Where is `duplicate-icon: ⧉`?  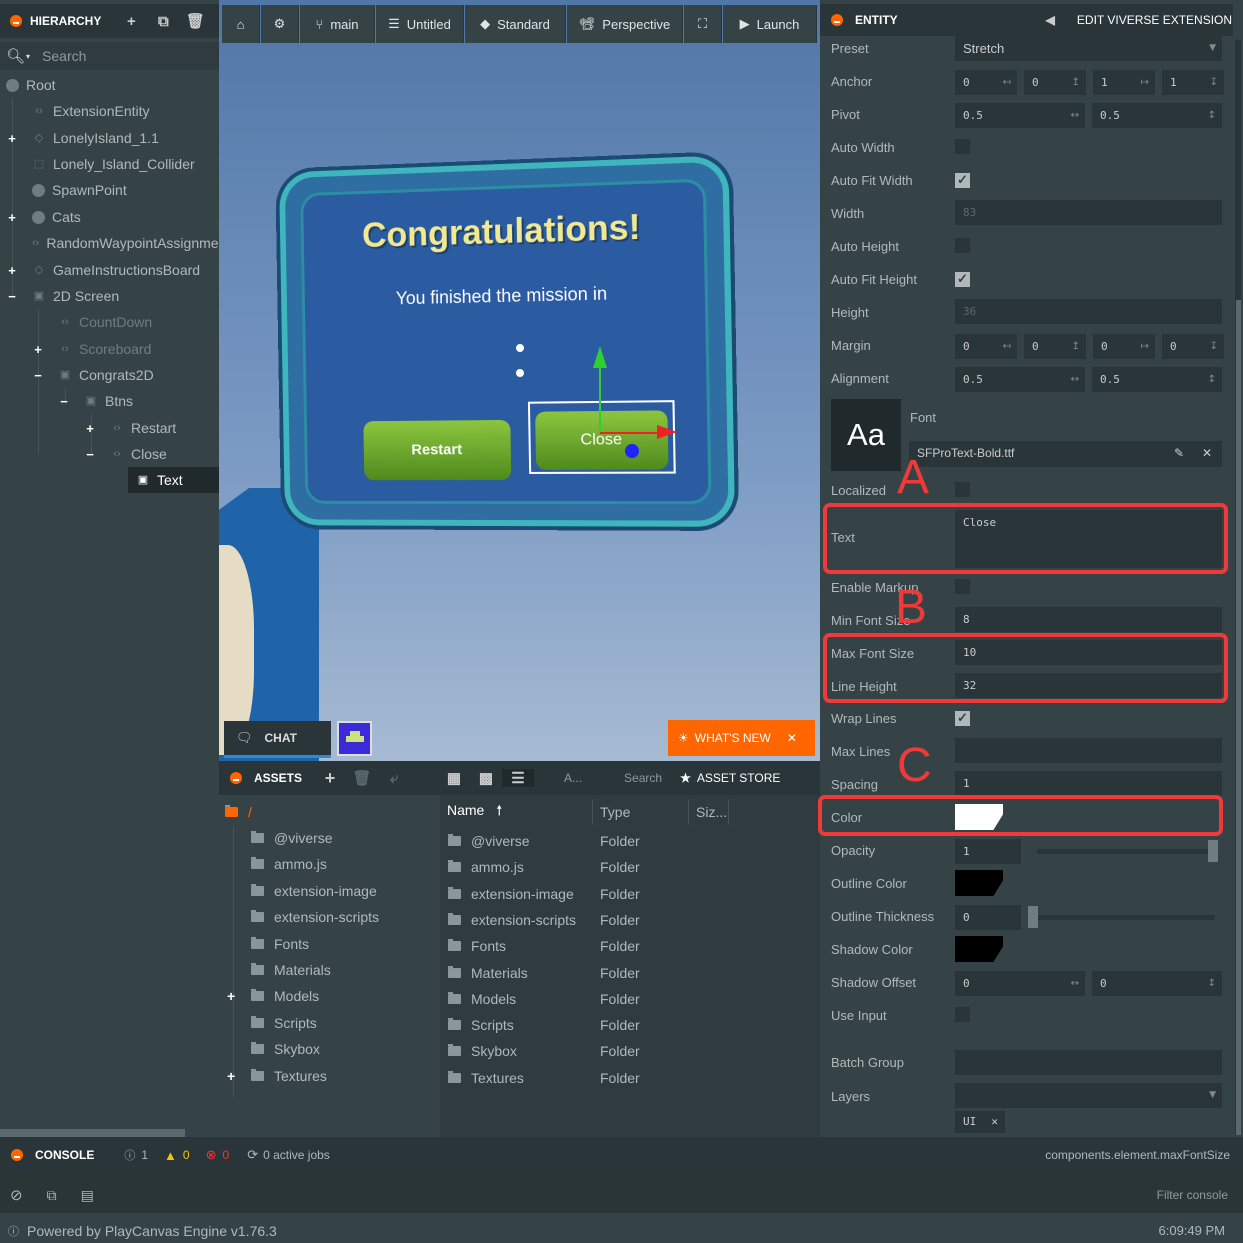 duplicate-icon: ⧉ is located at coordinates (163, 21).